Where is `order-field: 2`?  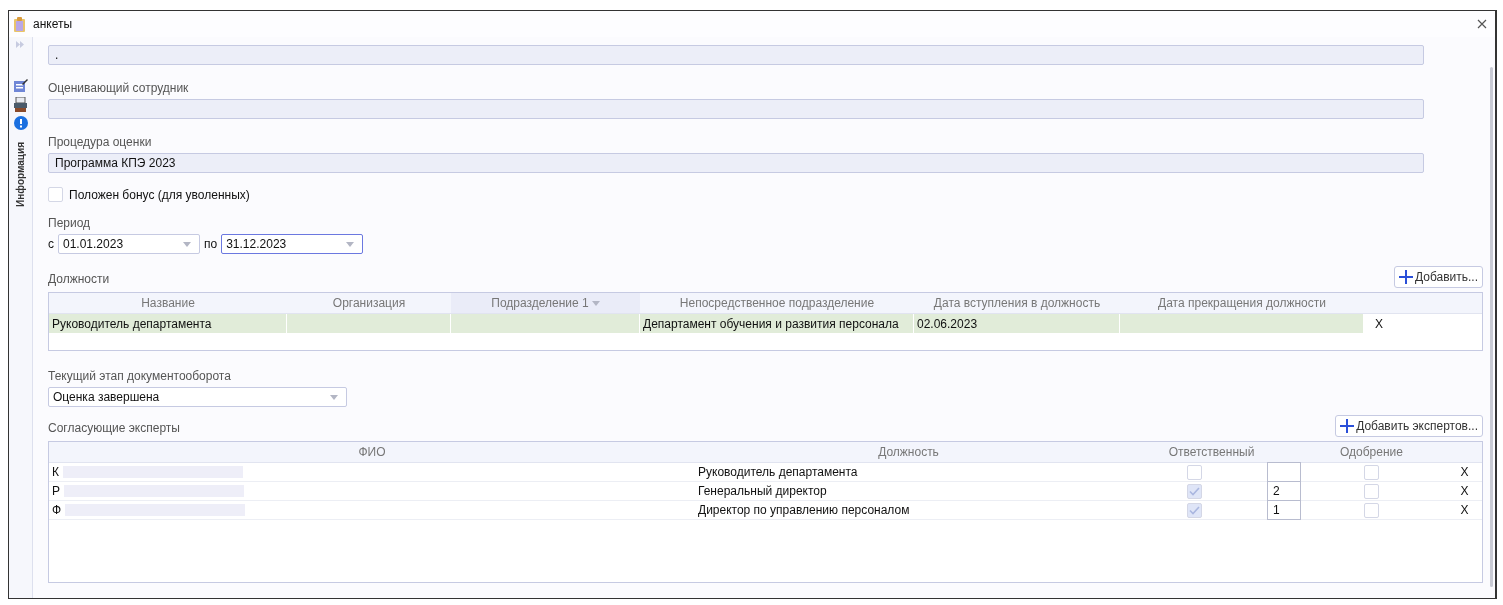 order-field: 2 is located at coordinates (1284, 491).